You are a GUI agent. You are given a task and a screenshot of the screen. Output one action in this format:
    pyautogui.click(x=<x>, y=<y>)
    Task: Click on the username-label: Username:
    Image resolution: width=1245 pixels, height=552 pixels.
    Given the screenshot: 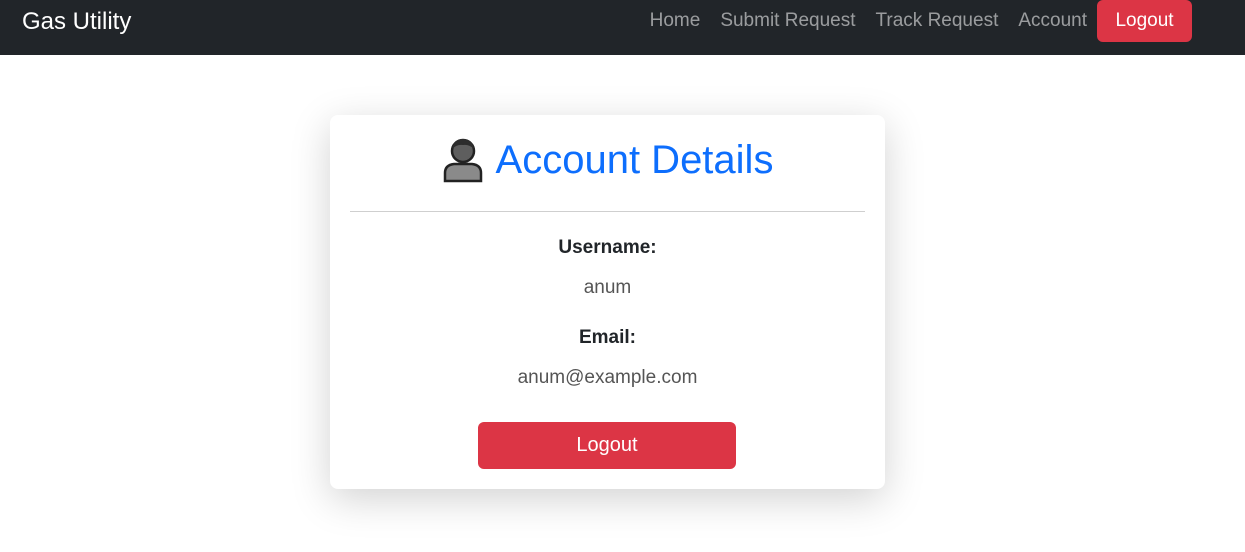 What is the action you would take?
    pyautogui.click(x=607, y=247)
    